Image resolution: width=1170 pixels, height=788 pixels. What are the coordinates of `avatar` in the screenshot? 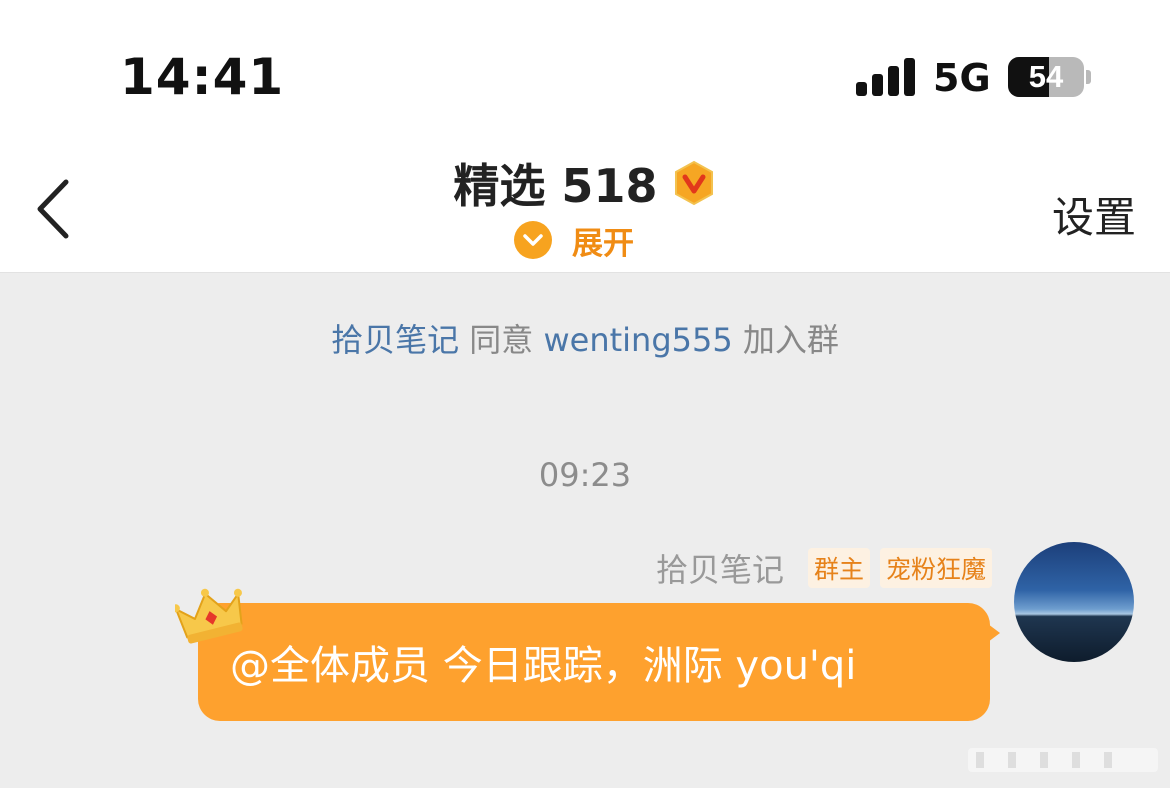 It's located at (1074, 602).